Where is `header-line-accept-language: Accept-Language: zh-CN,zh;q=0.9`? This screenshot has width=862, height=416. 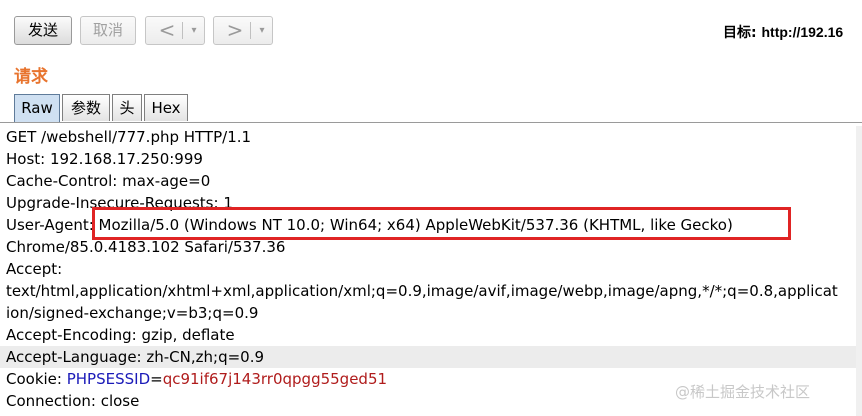 header-line-accept-language: Accept-Language: zh-CN,zh;q=0.9 is located at coordinates (135, 357).